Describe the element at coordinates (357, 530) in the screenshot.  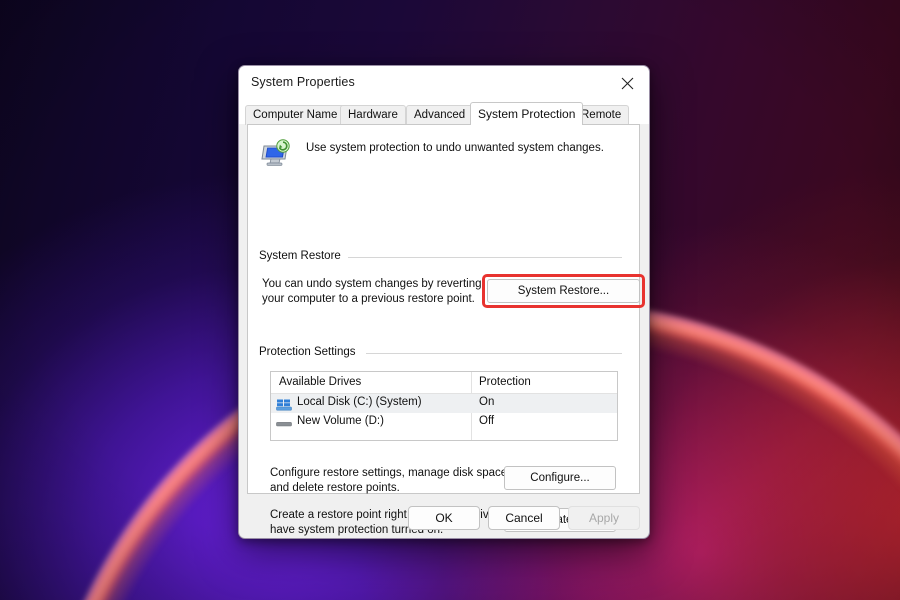
I see `create-description-line2: have system protection turned on.` at that location.